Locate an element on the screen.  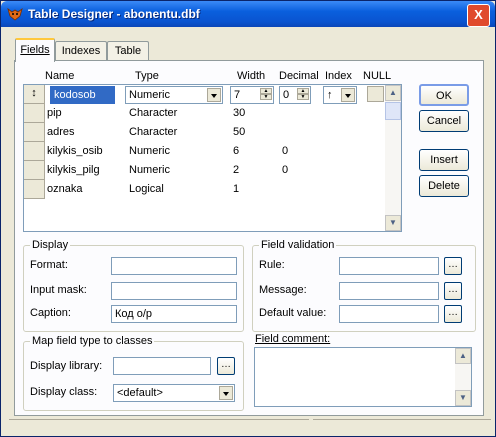
field-type: Logical is located at coordinates (146, 189).